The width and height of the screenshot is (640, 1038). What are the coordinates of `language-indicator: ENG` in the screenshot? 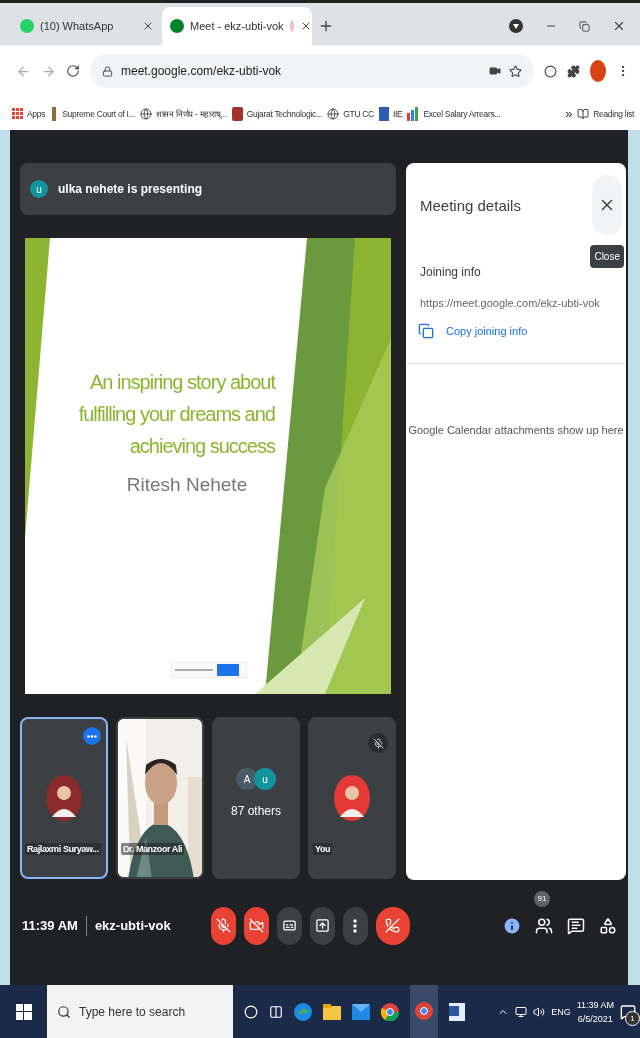 It's located at (561, 1011).